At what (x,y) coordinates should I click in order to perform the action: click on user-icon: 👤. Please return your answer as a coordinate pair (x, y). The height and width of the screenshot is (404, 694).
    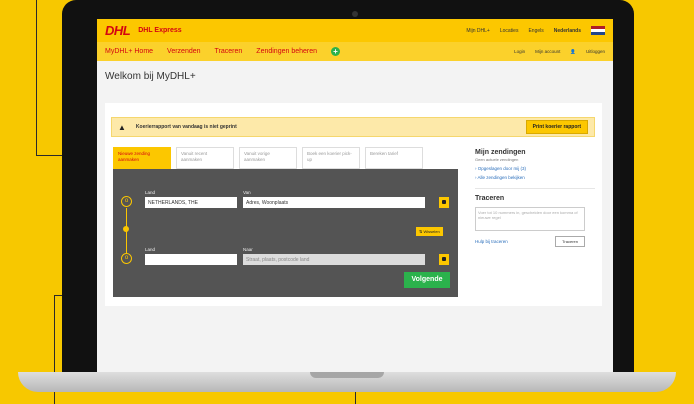
    Looking at the image, I should click on (573, 51).